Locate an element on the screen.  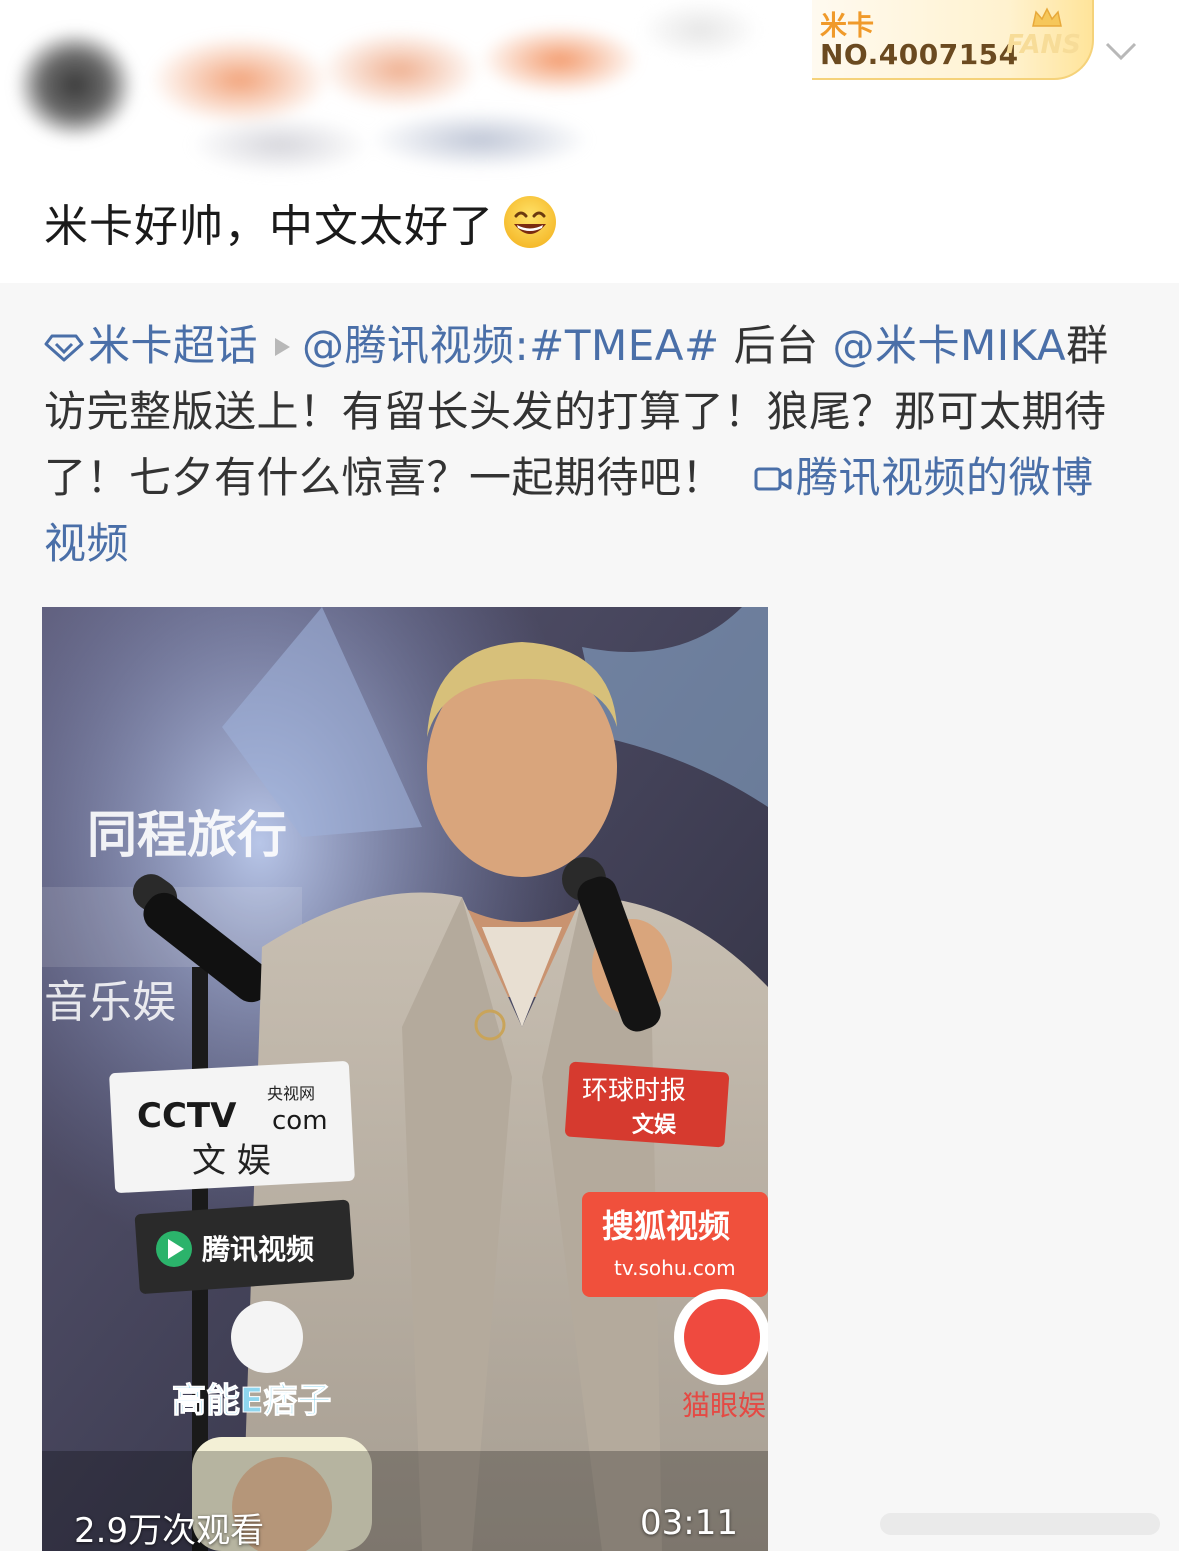
sign-cctv-com: com is located at coordinates (300, 1121).